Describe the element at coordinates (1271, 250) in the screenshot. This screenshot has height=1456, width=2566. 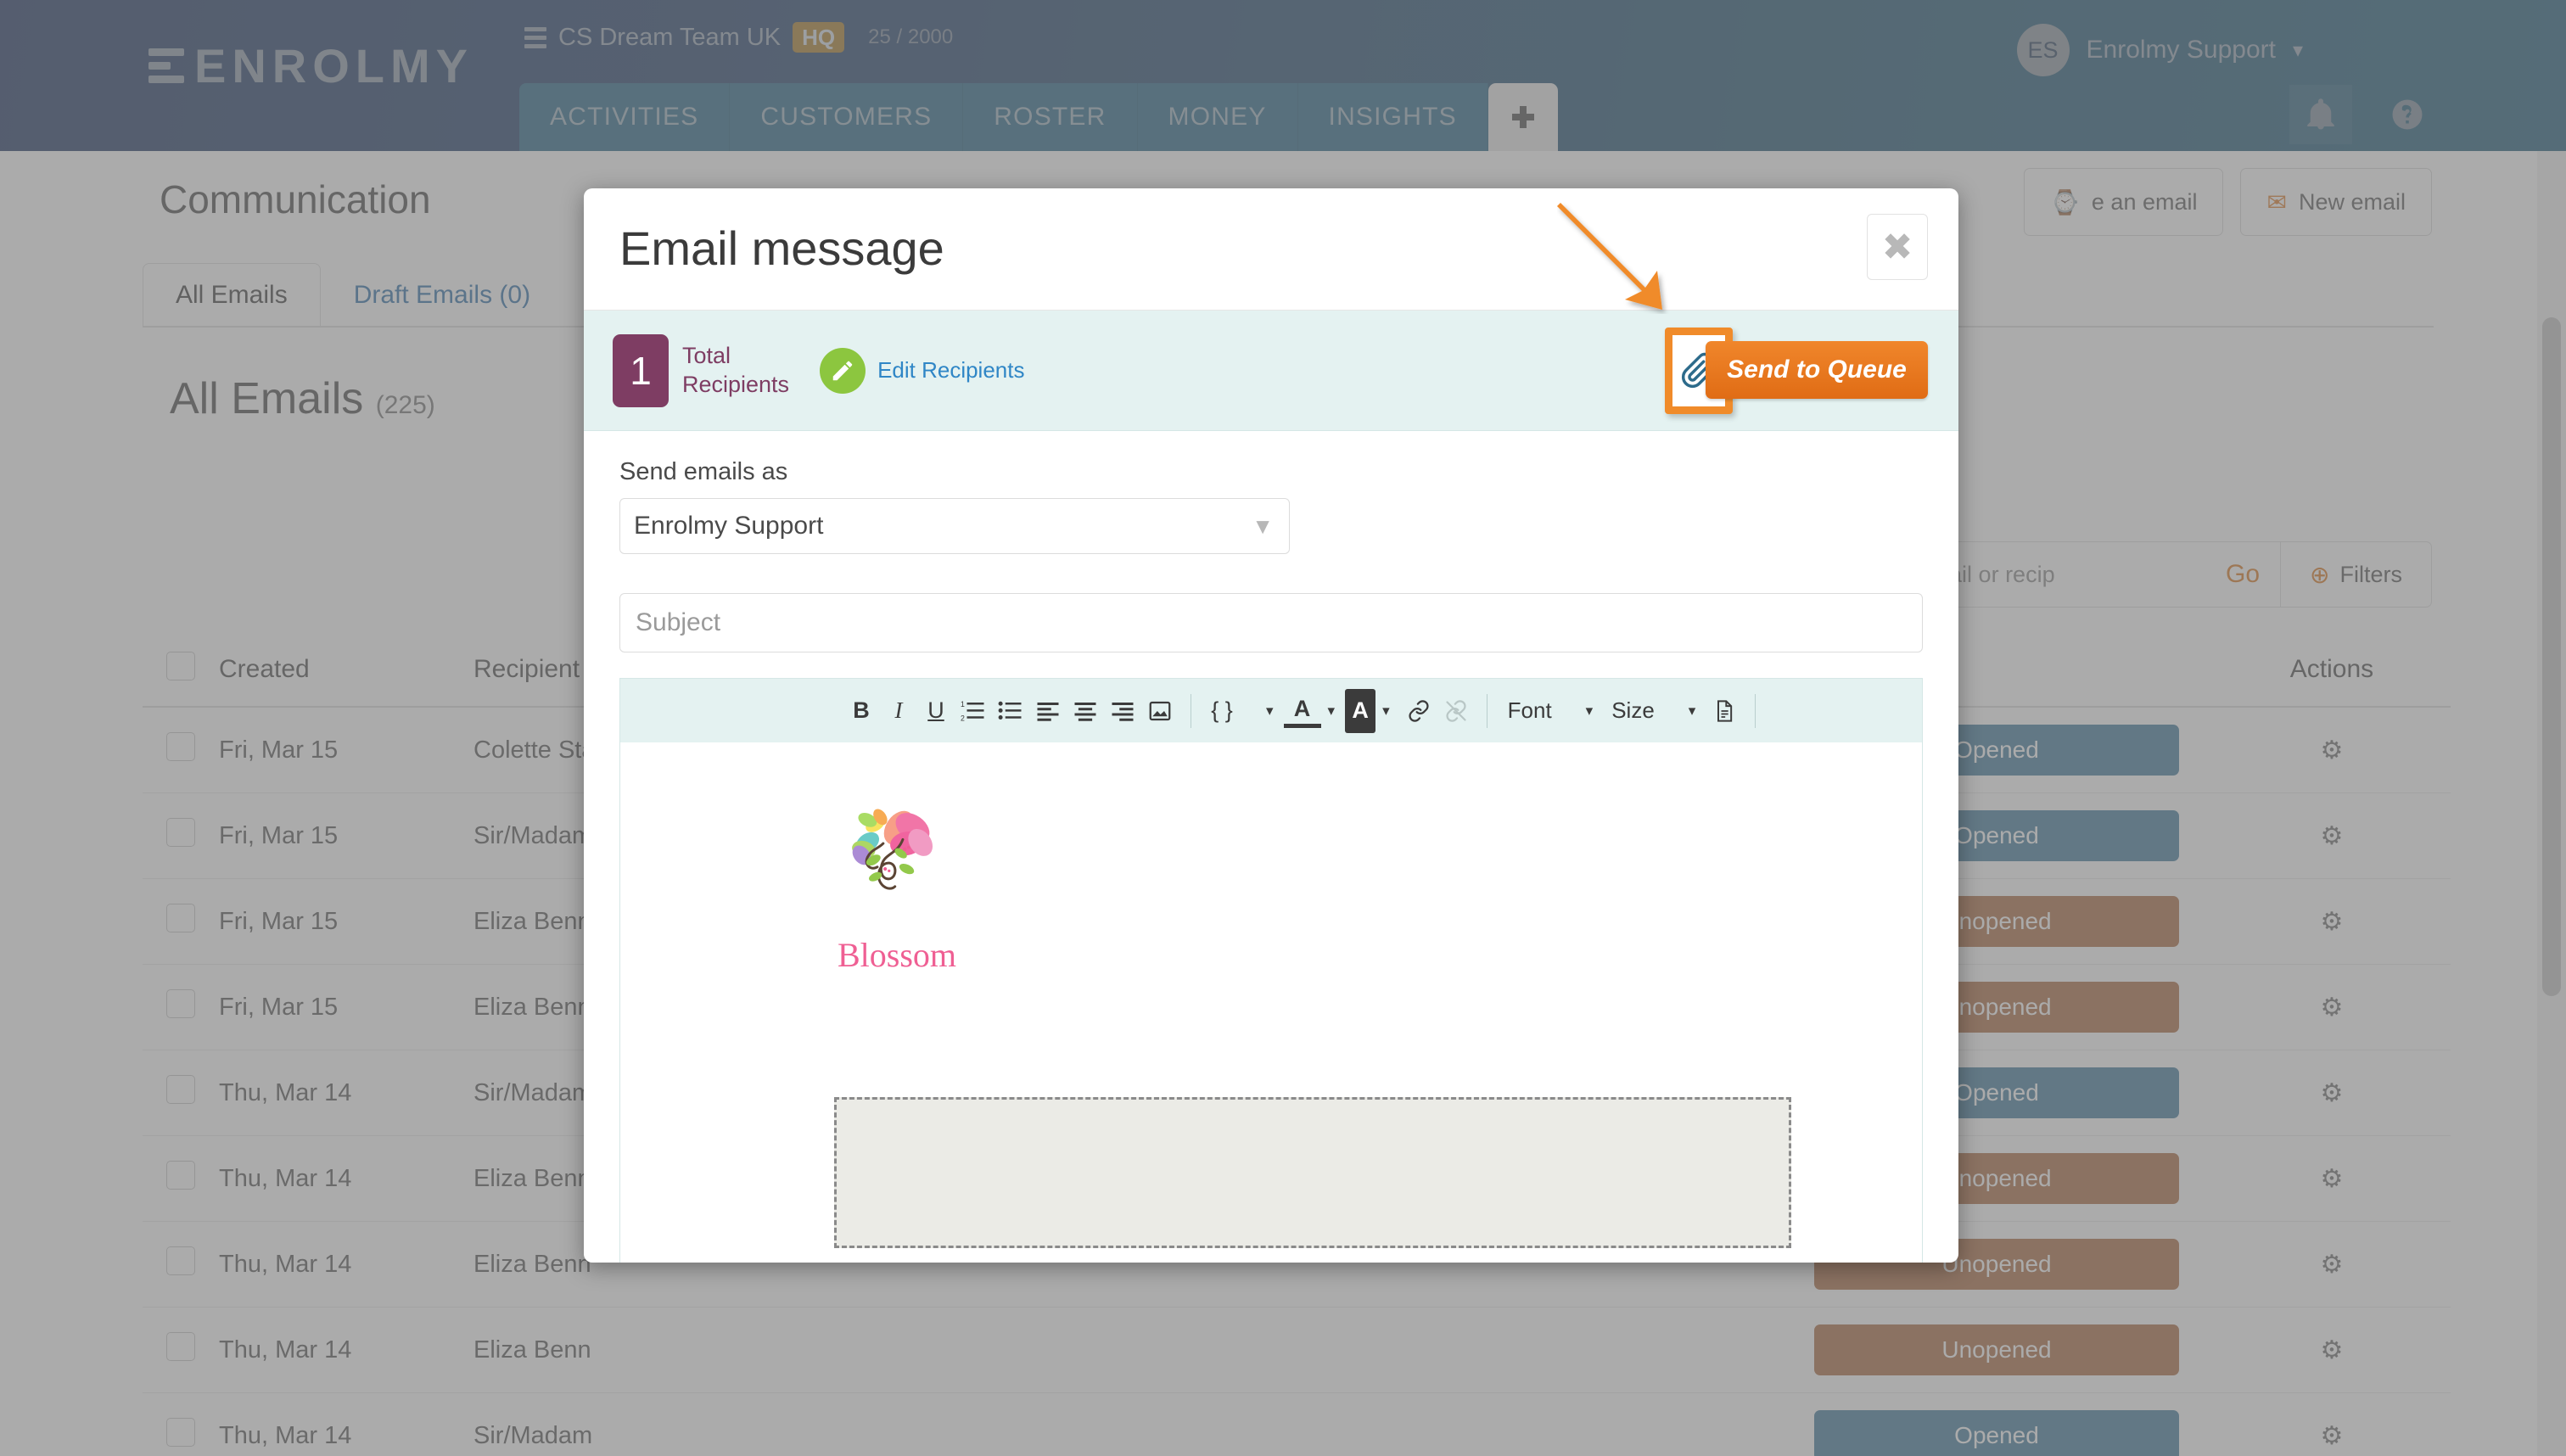
I see `modal-header: Email message ✖` at that location.